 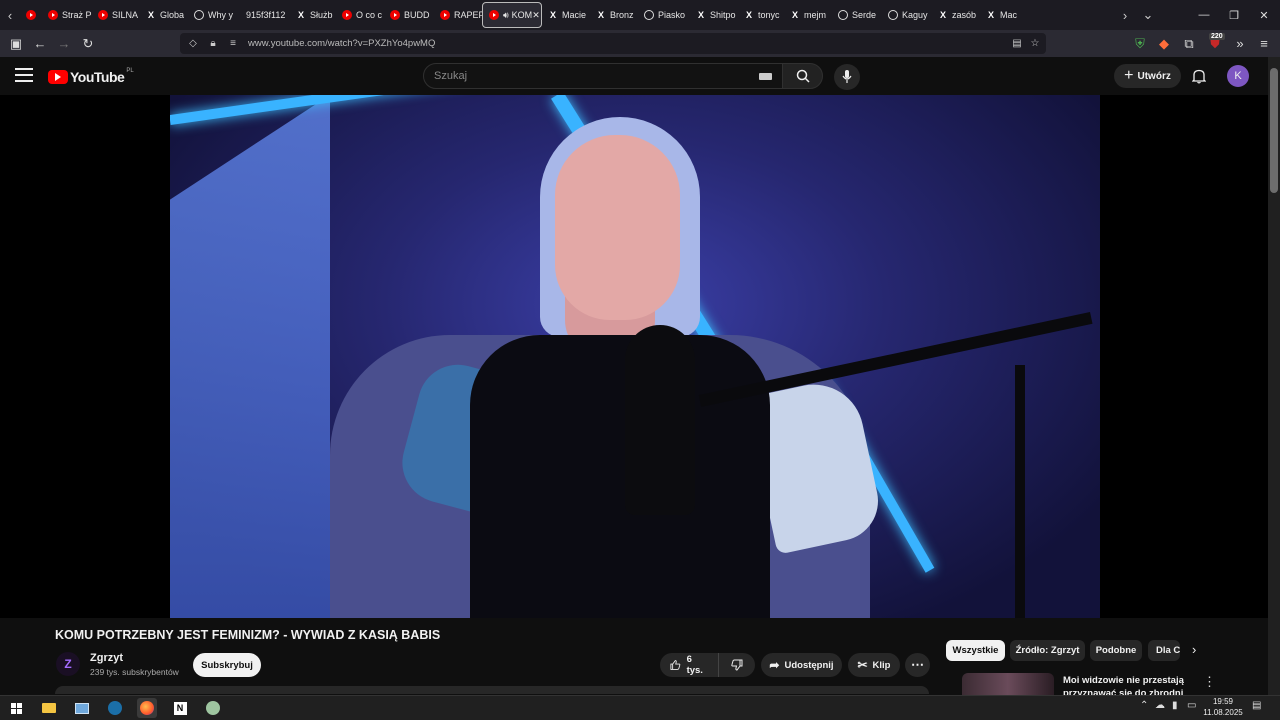 What do you see at coordinates (213, 708) in the screenshot?
I see `app-icon` at bounding box center [213, 708].